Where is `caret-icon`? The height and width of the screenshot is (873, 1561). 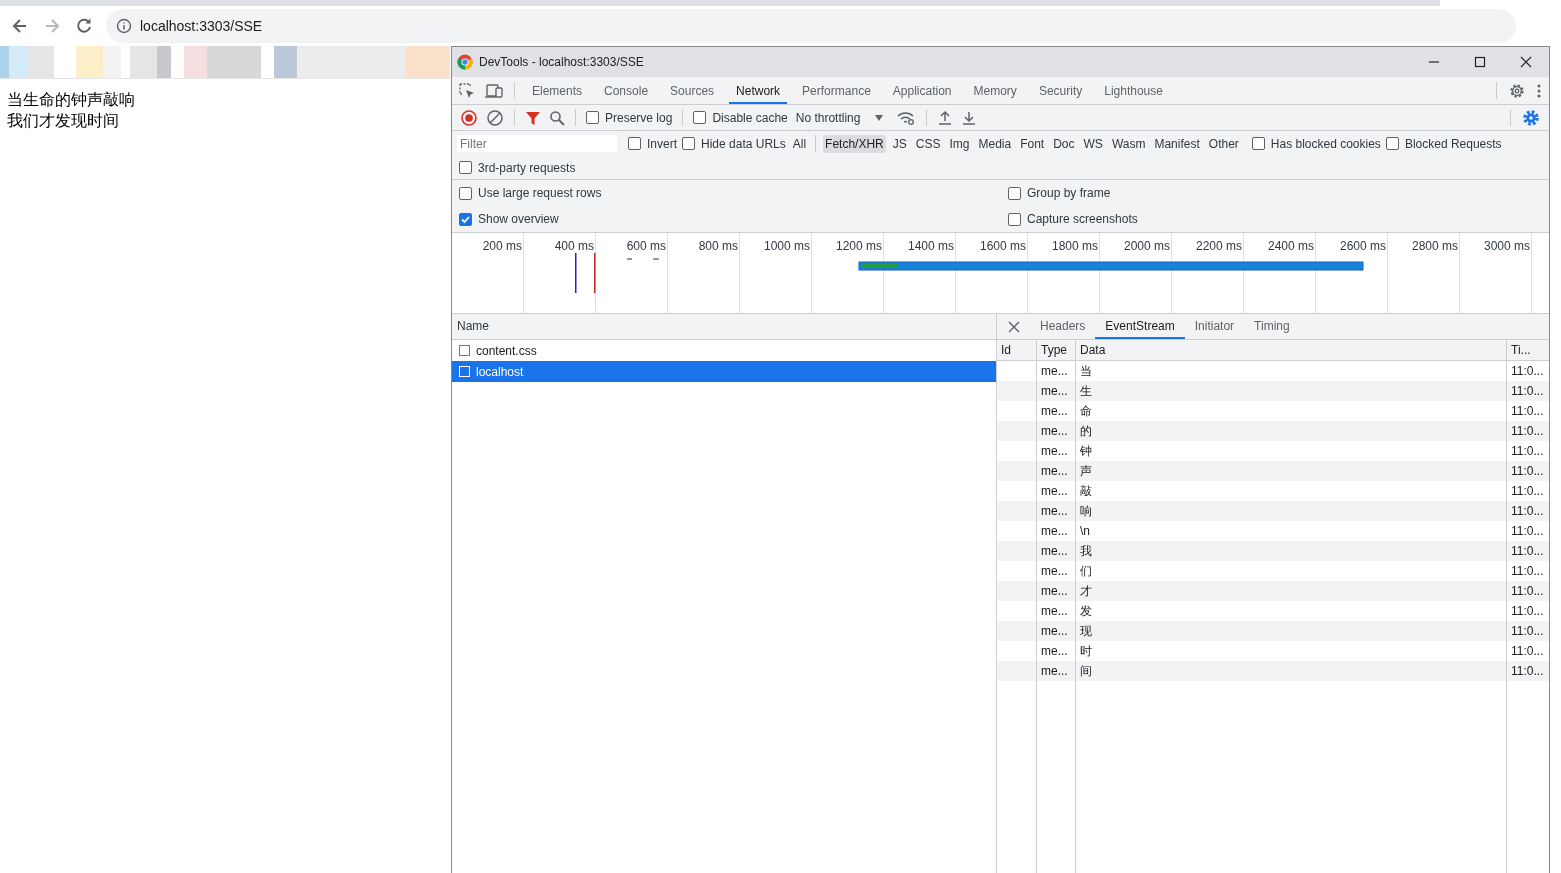 caret-icon is located at coordinates (879, 117).